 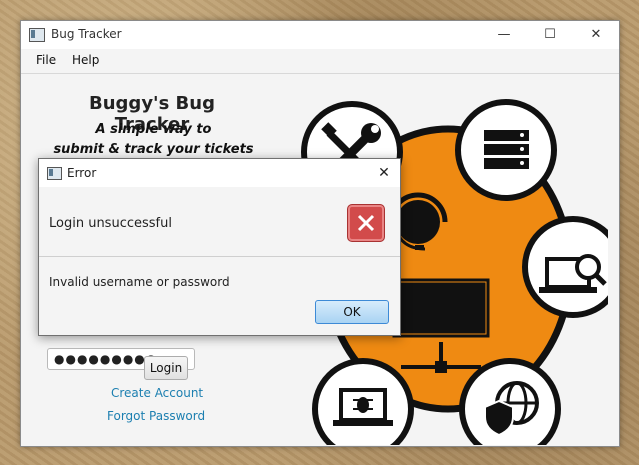 What do you see at coordinates (157, 393) in the screenshot?
I see `create-account-link: Create Account` at bounding box center [157, 393].